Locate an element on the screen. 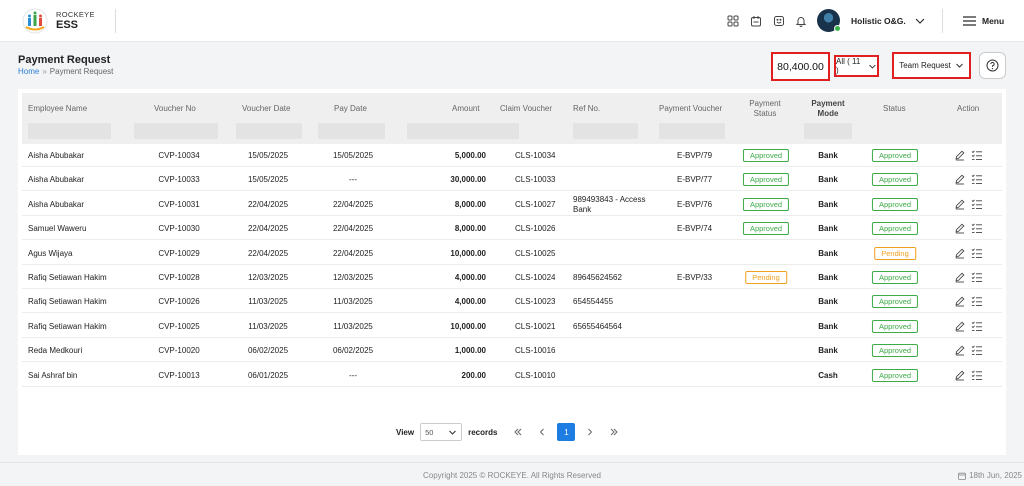  claim-voucher: CLS-10027 is located at coordinates (535, 204).